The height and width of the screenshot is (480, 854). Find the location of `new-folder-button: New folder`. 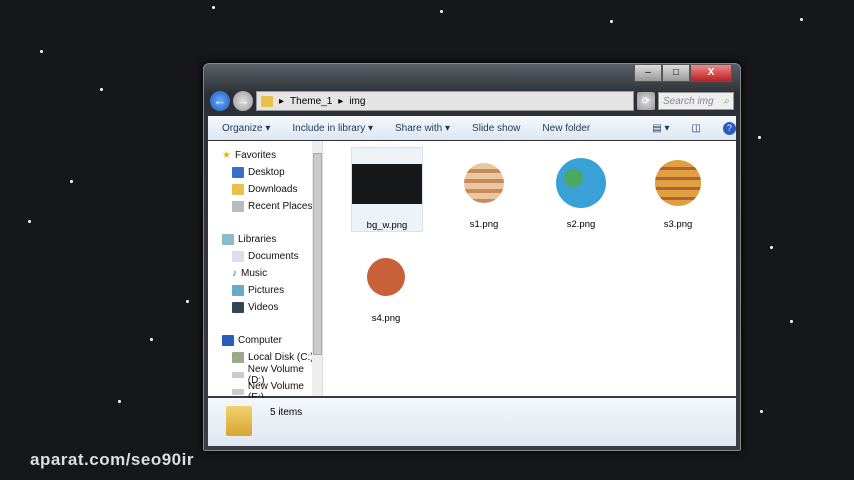

new-folder-button: New folder is located at coordinates (566, 128).